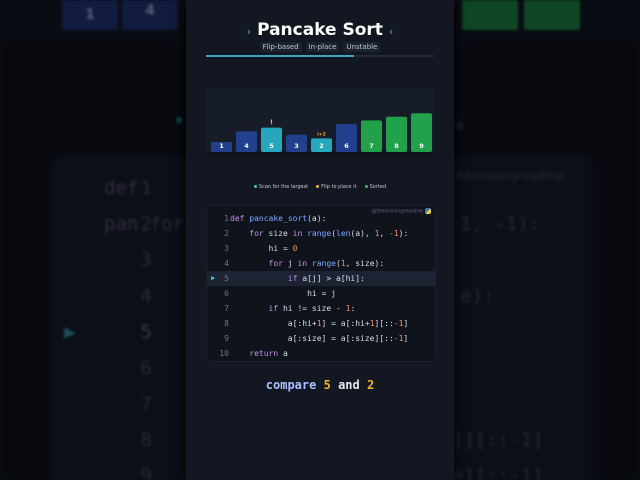 The height and width of the screenshot is (480, 640). I want to click on chevron-left-icon: ›, so click(249, 31).